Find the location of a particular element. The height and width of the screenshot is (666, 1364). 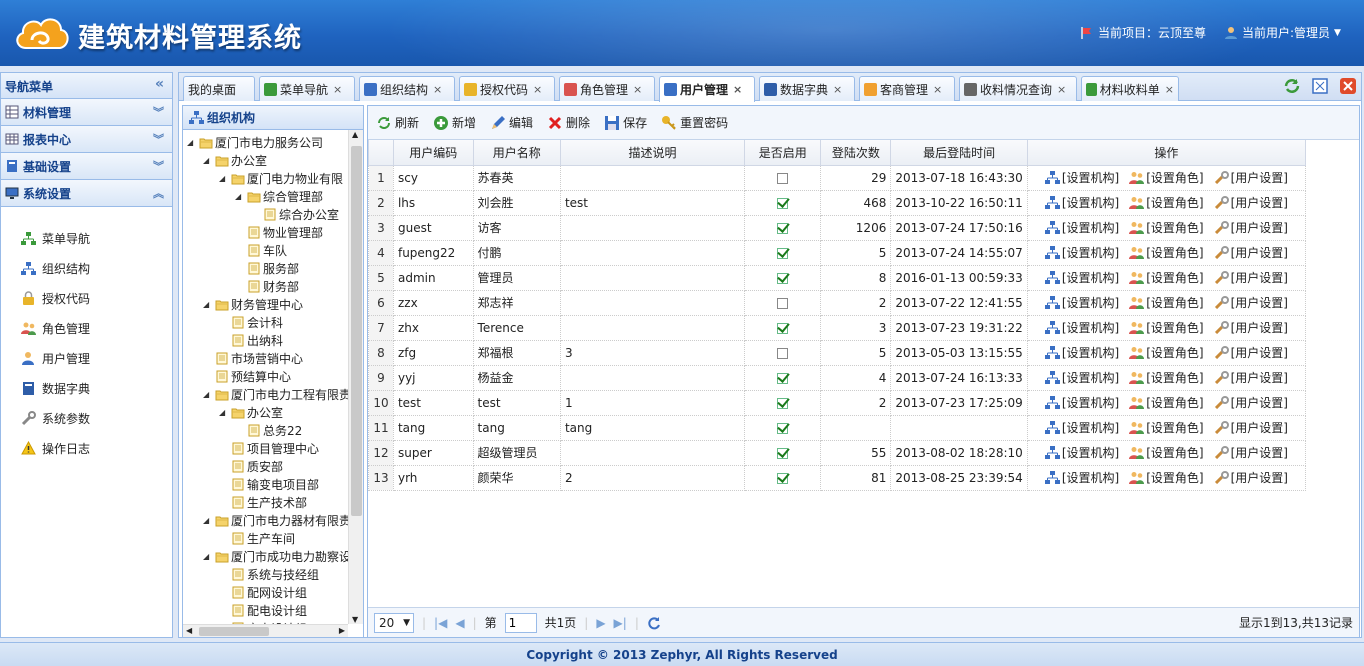

sidebar-item-users: 用户管理 is located at coordinates (86, 358).